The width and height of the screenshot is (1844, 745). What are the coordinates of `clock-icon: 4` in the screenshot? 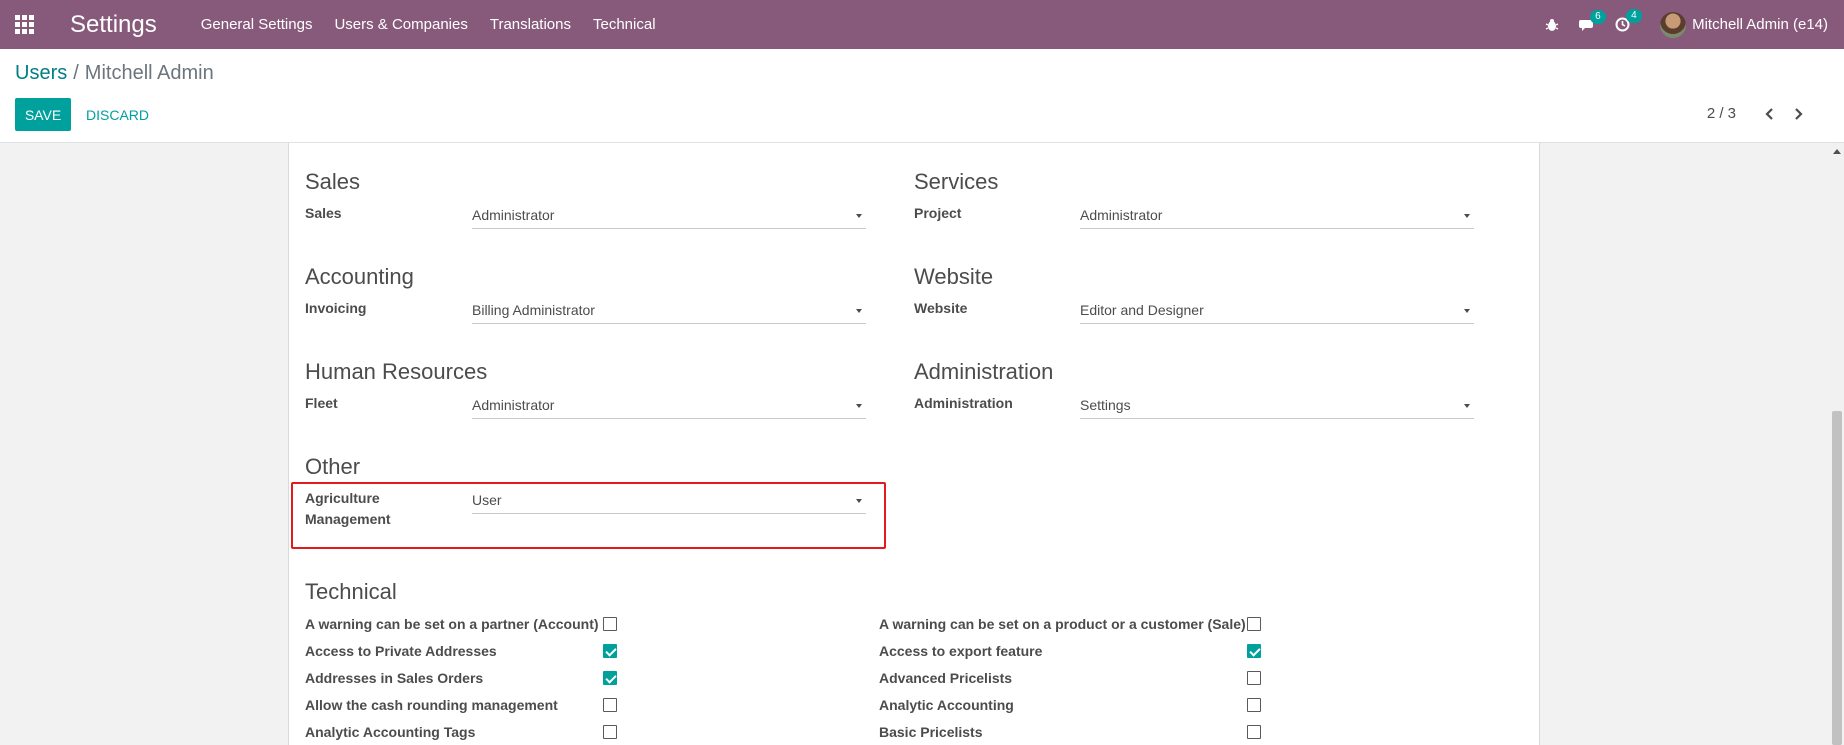 It's located at (1628, 20).